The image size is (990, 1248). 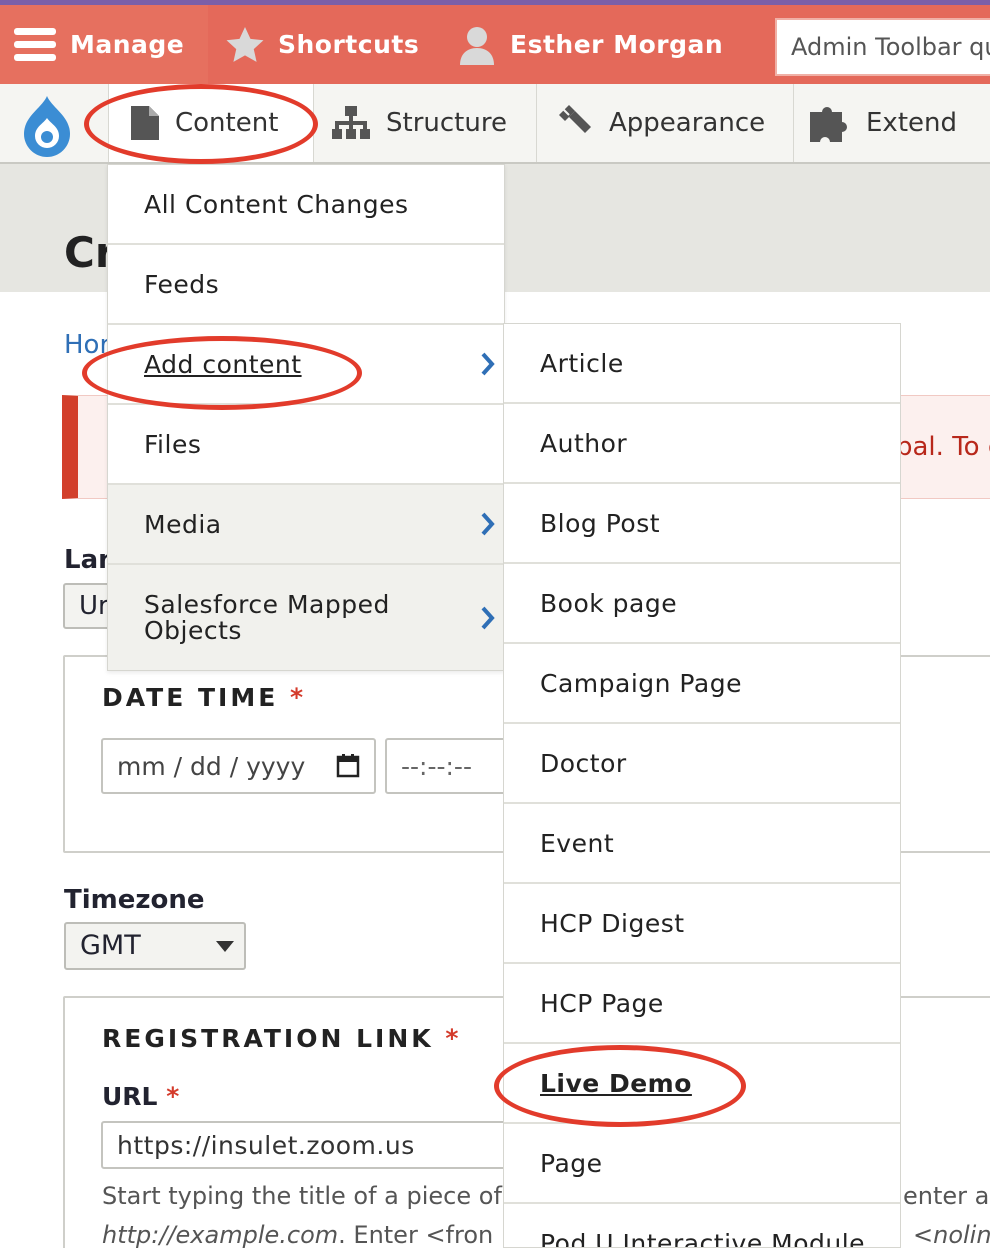 What do you see at coordinates (268, 1038) in the screenshot?
I see `registration-legend-text: REGISTRATION LINK` at bounding box center [268, 1038].